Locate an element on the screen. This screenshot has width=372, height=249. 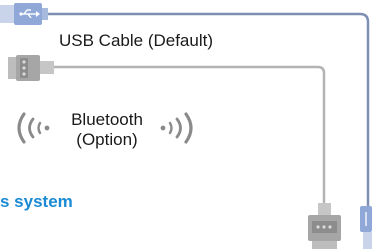
usb-plug-bottom-icon is located at coordinates (366, 227).